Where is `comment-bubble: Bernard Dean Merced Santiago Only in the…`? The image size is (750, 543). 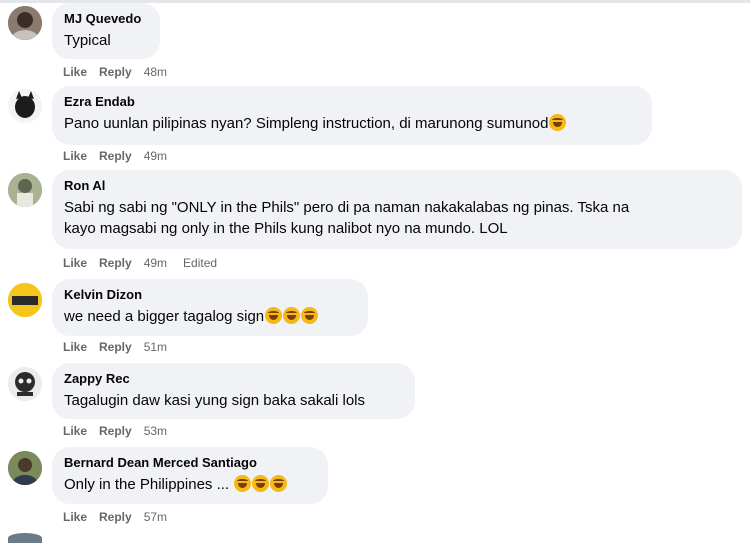 comment-bubble: Bernard Dean Merced Santiago Only in the… is located at coordinates (190, 475).